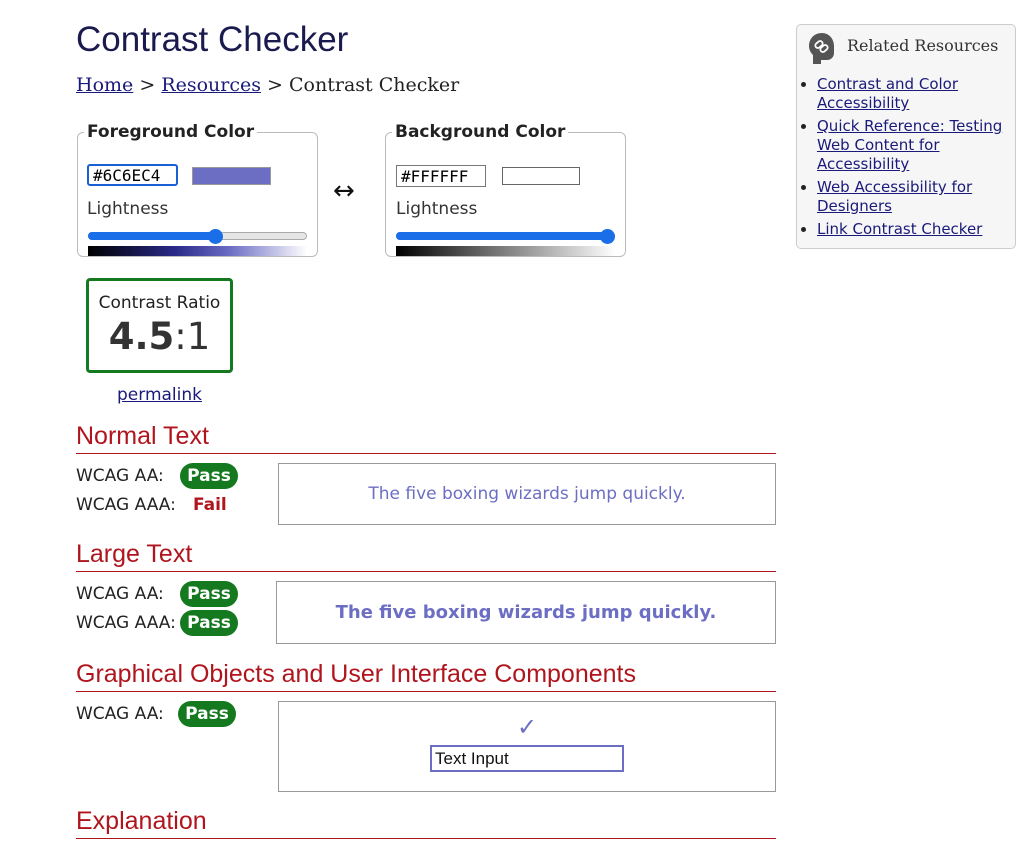 This screenshot has width=1029, height=853. What do you see at coordinates (899, 229) in the screenshot?
I see `related-link-link-contrast: Link Contrast Checker` at bounding box center [899, 229].